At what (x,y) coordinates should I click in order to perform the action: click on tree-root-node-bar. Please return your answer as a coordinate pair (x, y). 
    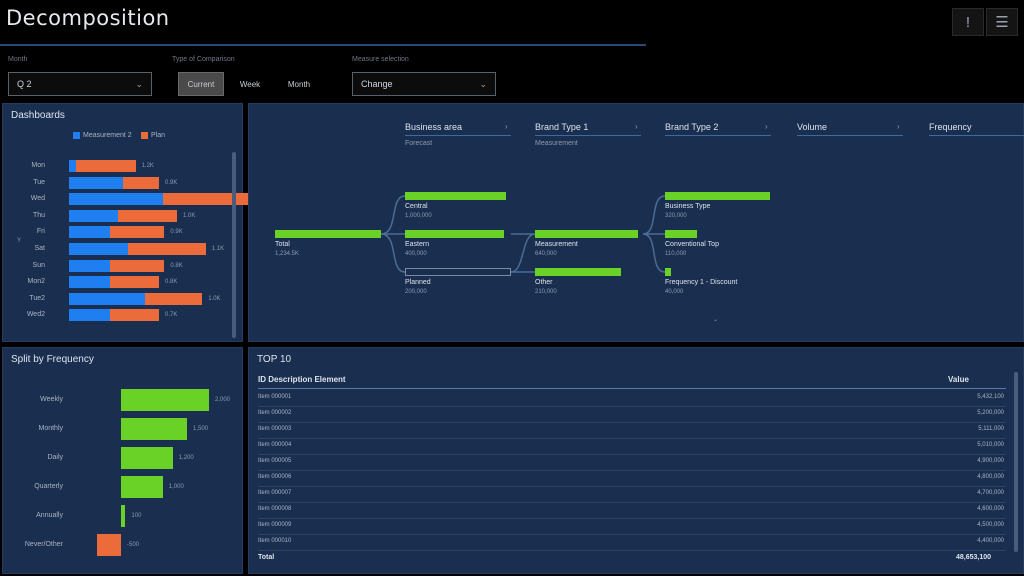
    Looking at the image, I should click on (328, 234).